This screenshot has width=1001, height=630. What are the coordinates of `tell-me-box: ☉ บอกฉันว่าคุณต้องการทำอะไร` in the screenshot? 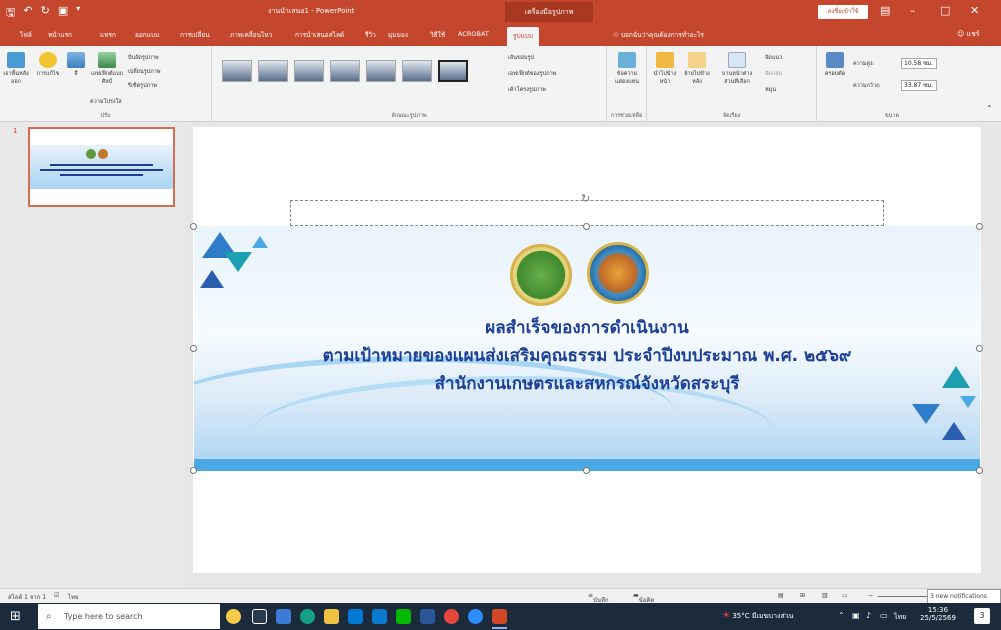 It's located at (658, 35).